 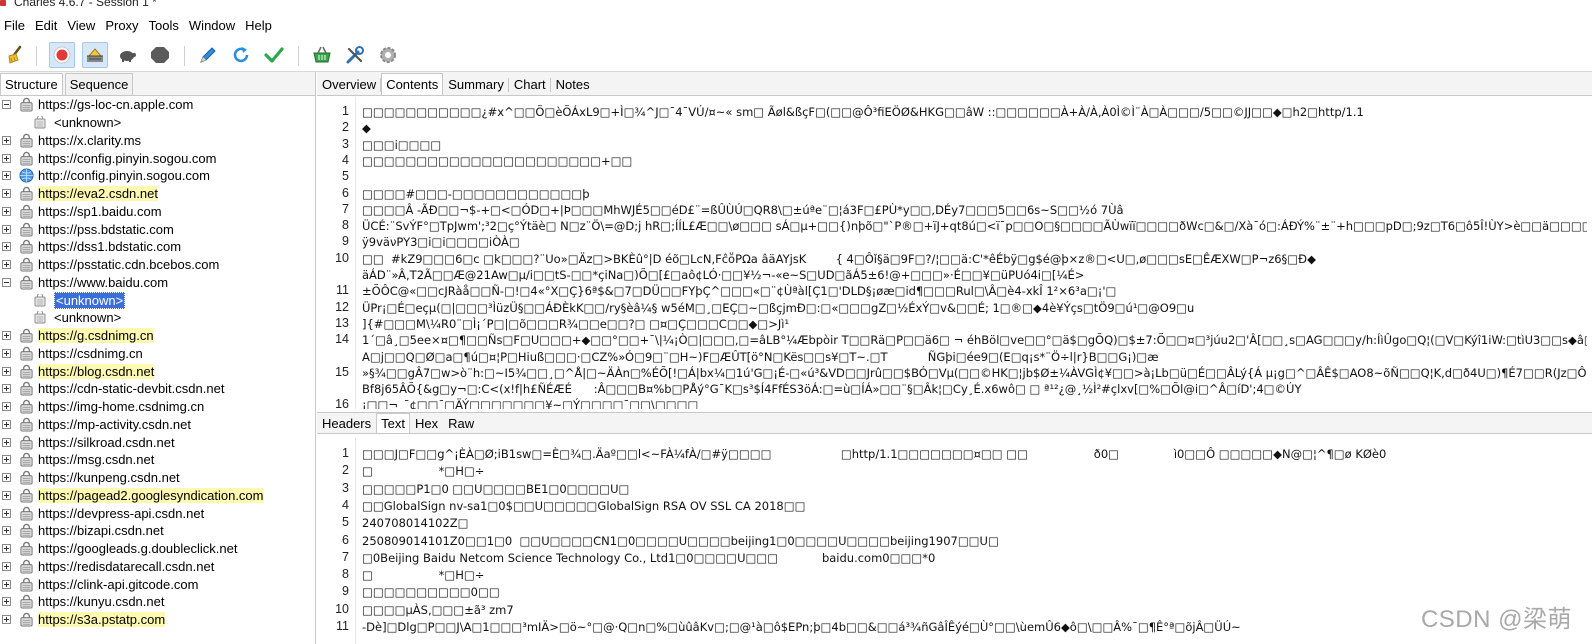 What do you see at coordinates (157, 584) in the screenshot?
I see `host-row: https://clink-api.gitcode.com` at bounding box center [157, 584].